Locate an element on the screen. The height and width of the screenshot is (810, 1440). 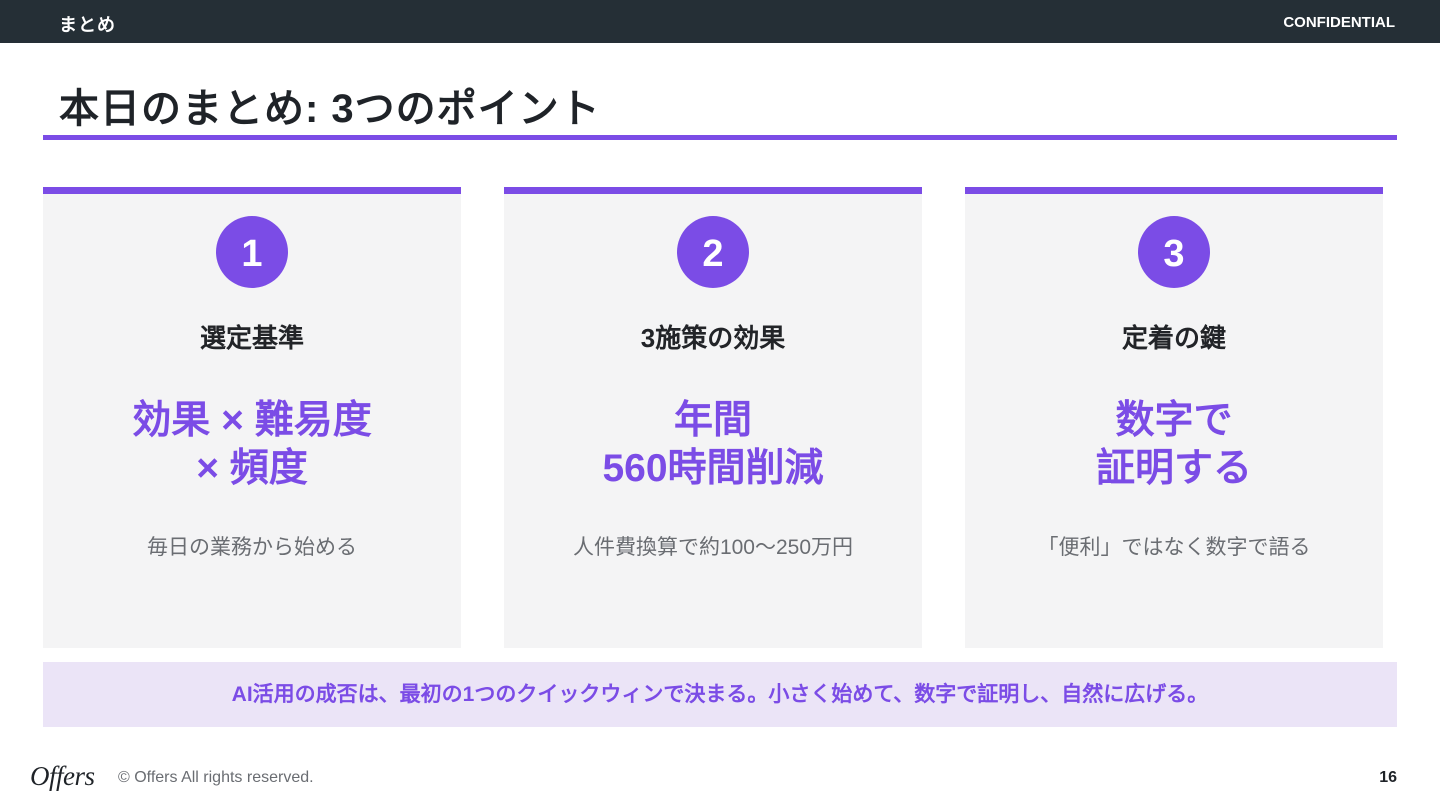
point-heading: 選定基準 is located at coordinates (251, 338).